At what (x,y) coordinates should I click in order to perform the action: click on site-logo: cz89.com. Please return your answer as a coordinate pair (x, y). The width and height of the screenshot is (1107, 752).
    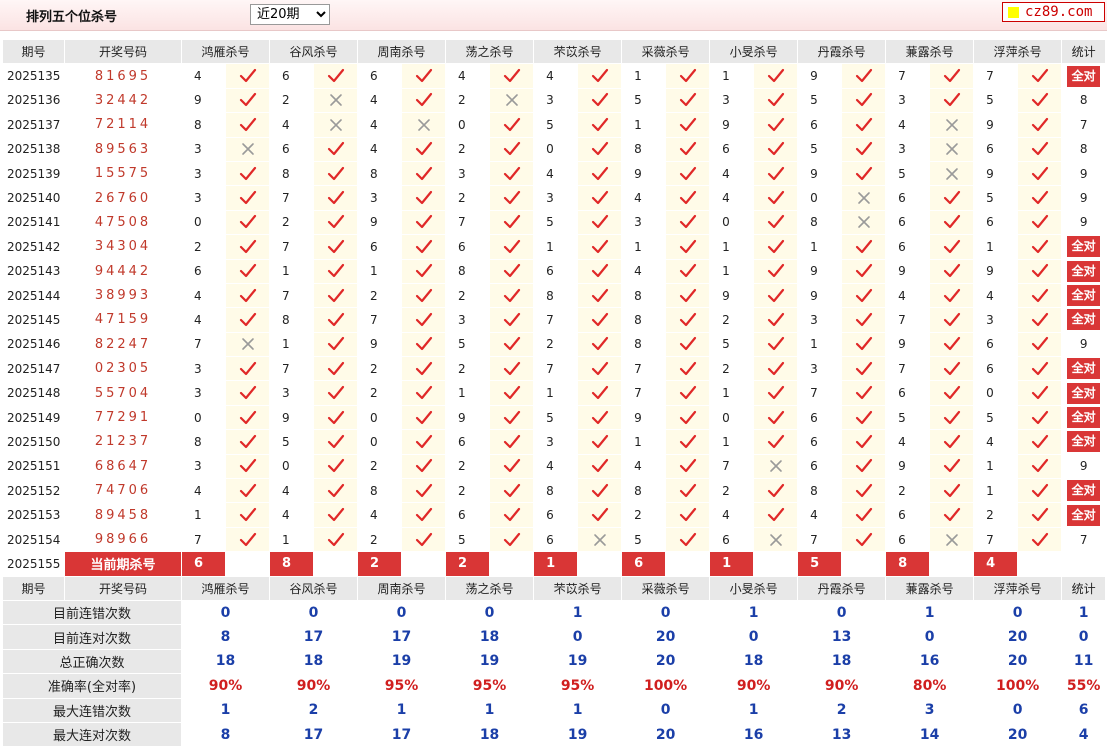
    Looking at the image, I should click on (1053, 12).